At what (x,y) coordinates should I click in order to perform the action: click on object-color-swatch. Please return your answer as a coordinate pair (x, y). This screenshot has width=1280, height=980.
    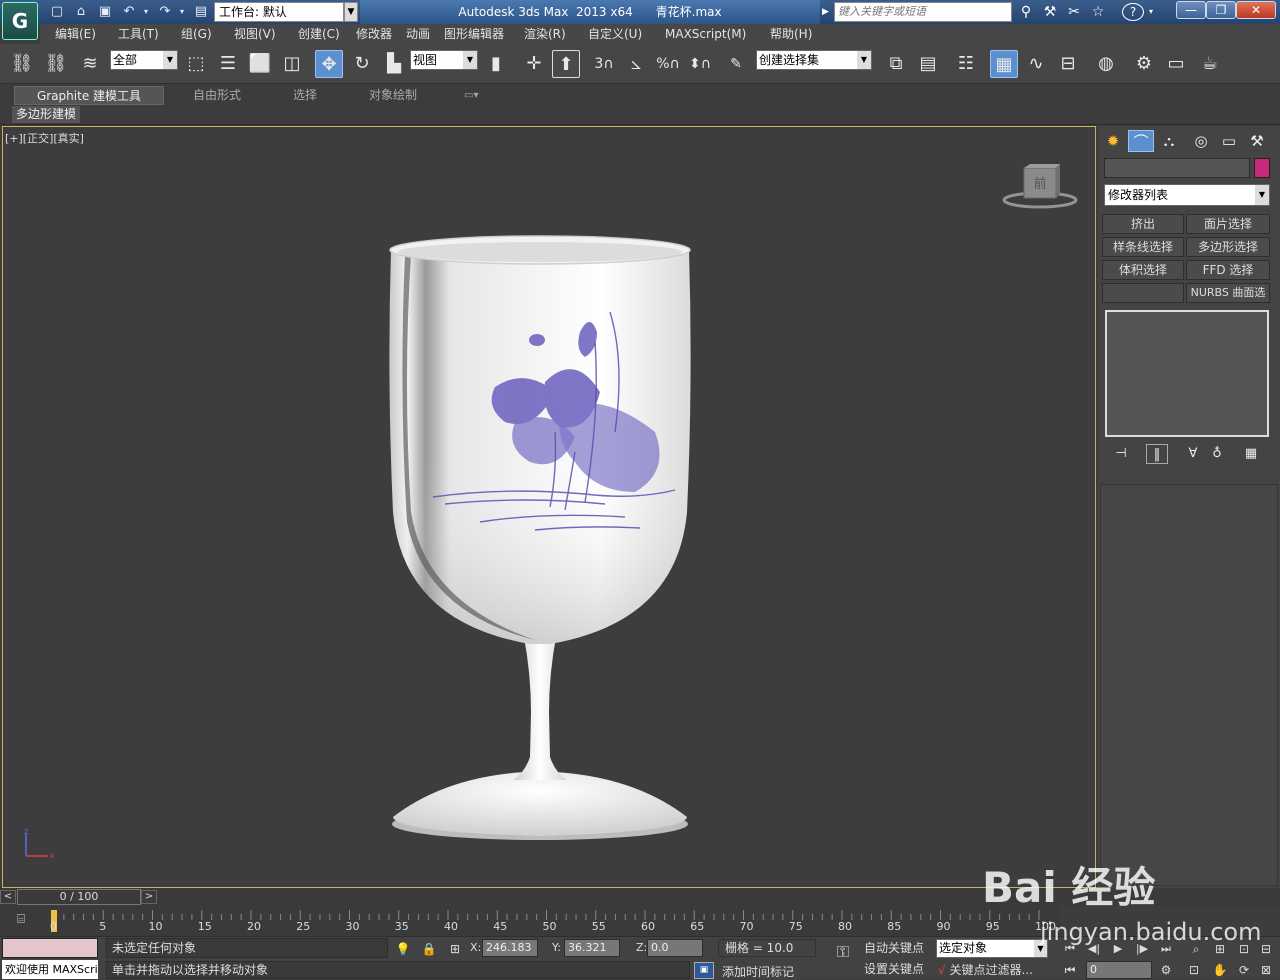
    Looking at the image, I should click on (1262, 168).